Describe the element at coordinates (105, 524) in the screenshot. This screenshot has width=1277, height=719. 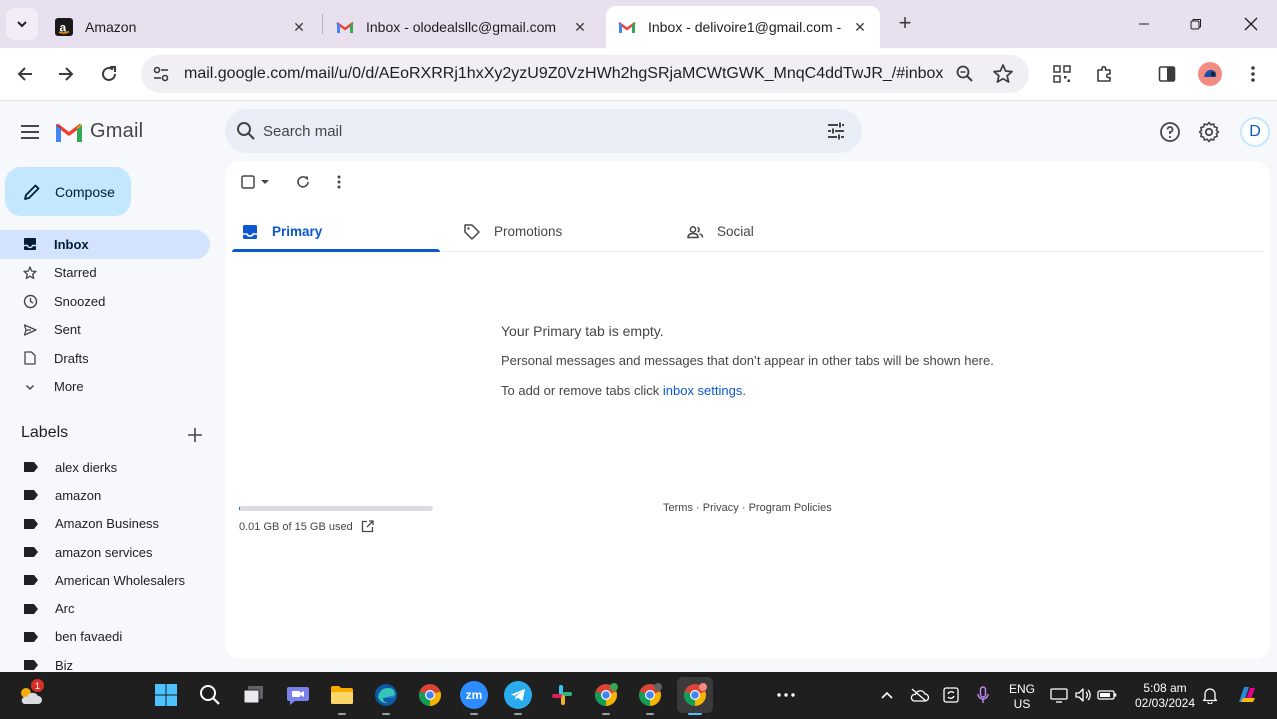
I see `label-item: Amazon Business` at that location.